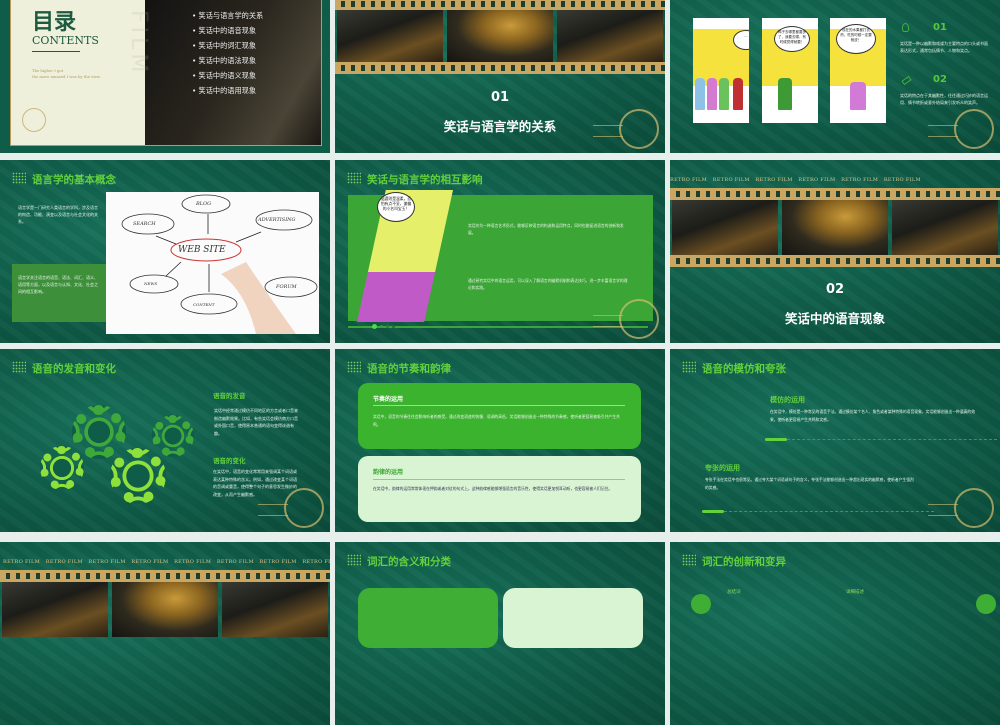  What do you see at coordinates (204, 204) in the screenshot?
I see `diagram-node: BLOG` at bounding box center [204, 204].